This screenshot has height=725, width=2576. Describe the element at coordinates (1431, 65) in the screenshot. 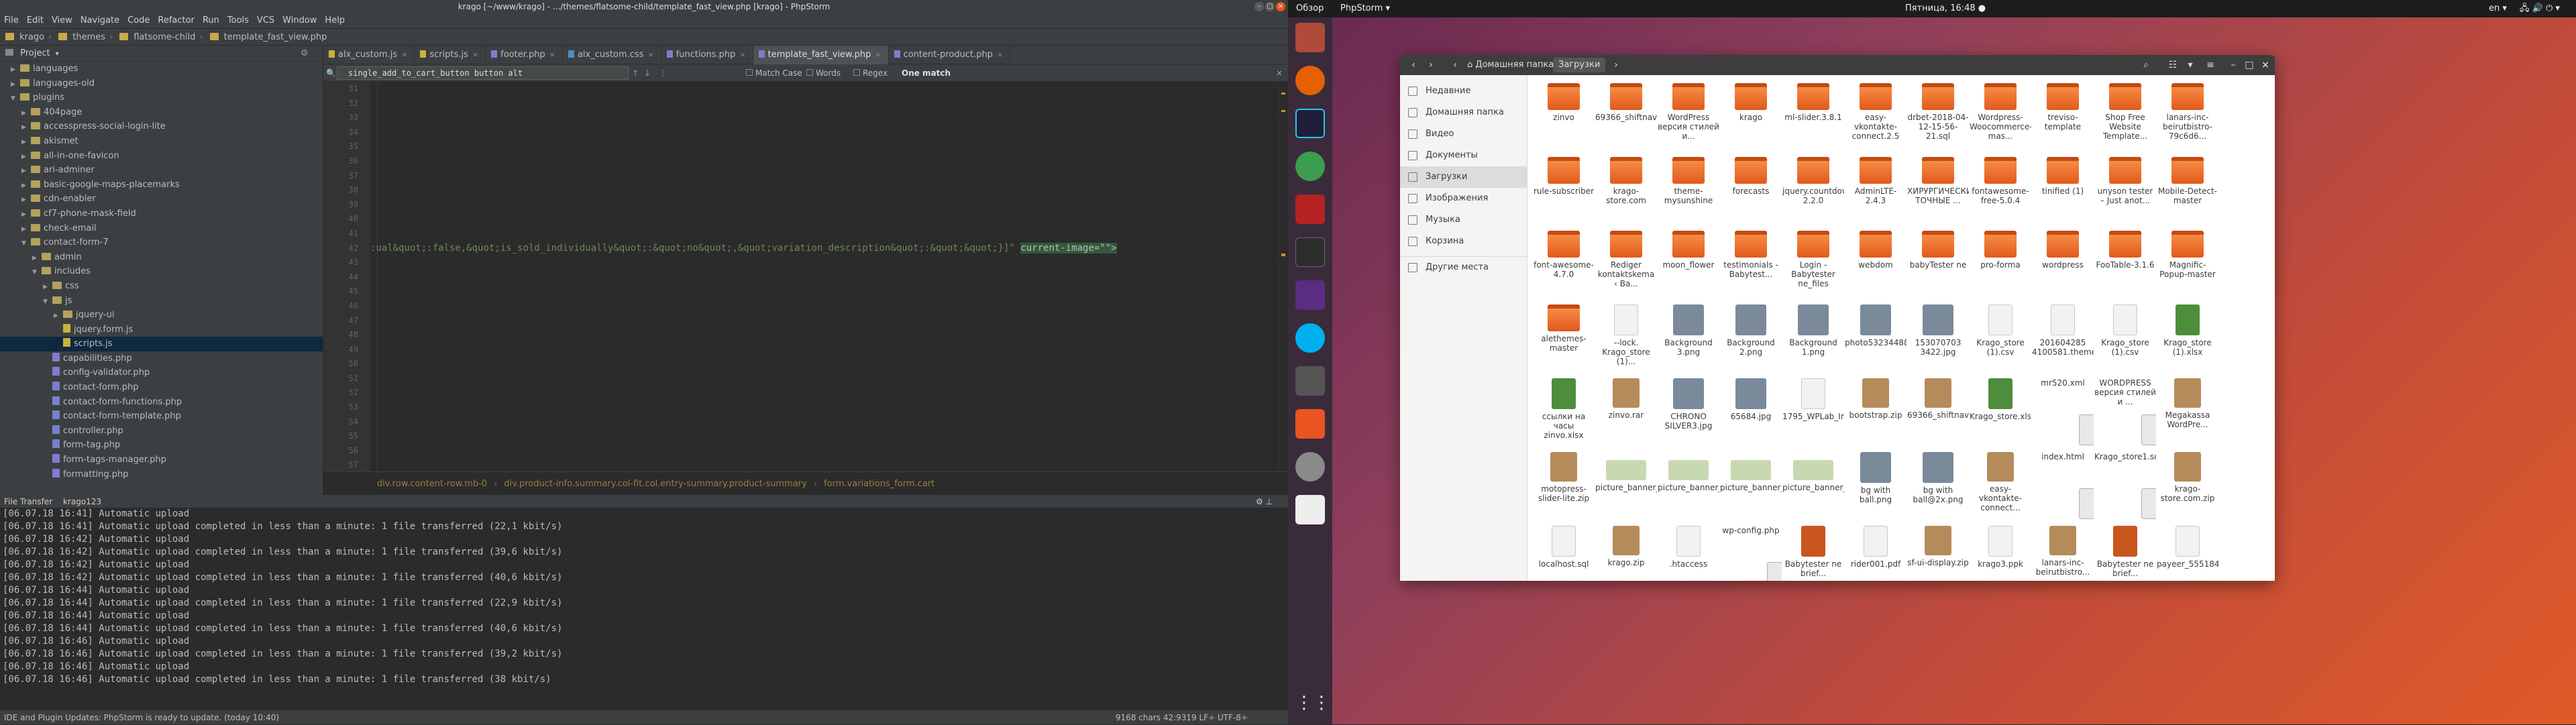

I see `forward-icon: ›` at that location.